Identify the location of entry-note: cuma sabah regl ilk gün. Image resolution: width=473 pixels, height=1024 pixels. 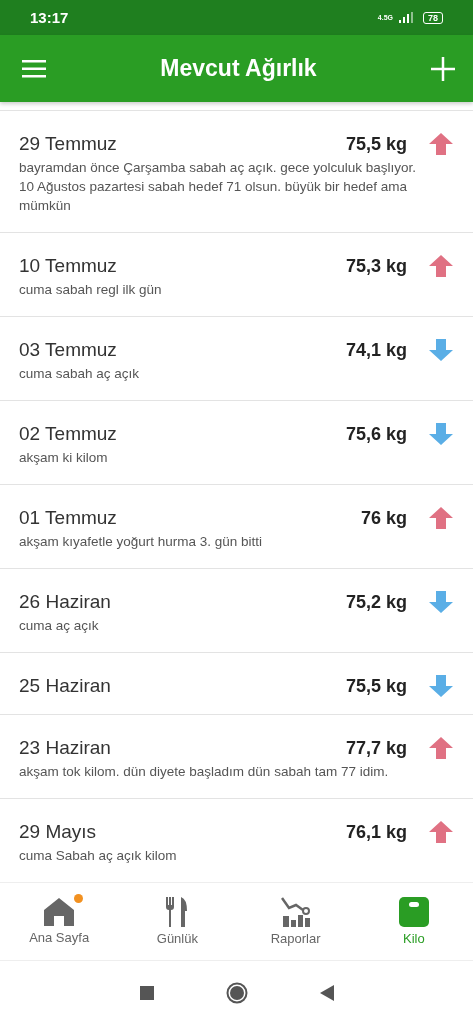
(91, 290).